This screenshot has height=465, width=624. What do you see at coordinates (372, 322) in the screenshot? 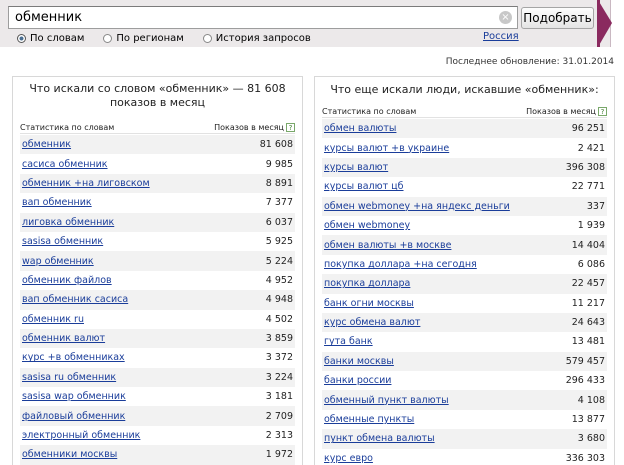
I see `phrase-link: курс обмена валют` at bounding box center [372, 322].